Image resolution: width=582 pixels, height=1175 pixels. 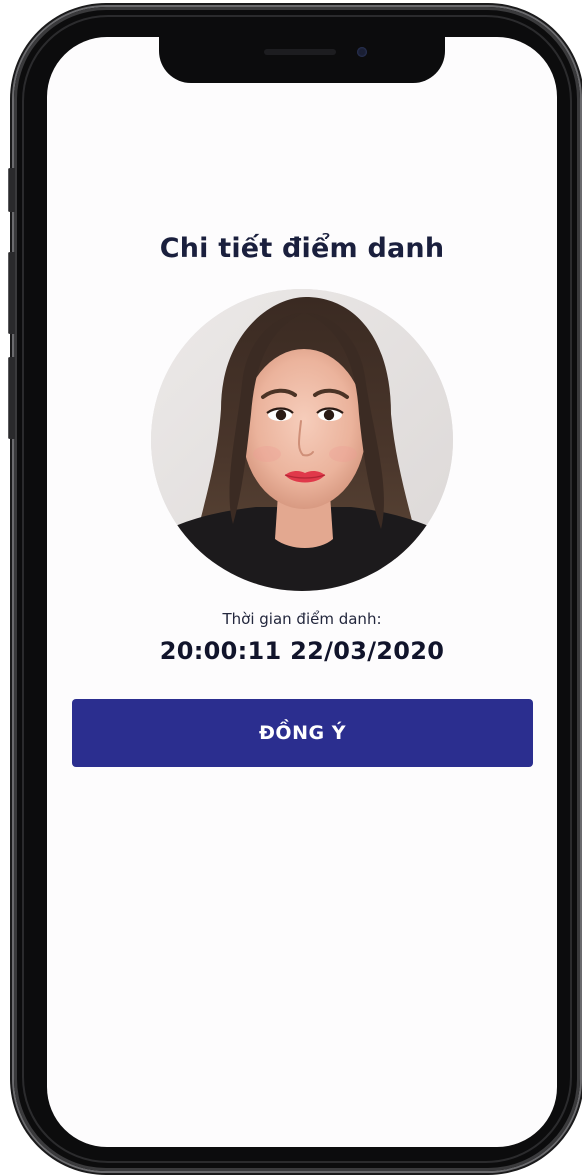 I want to click on front-camera-icon, so click(x=362, y=52).